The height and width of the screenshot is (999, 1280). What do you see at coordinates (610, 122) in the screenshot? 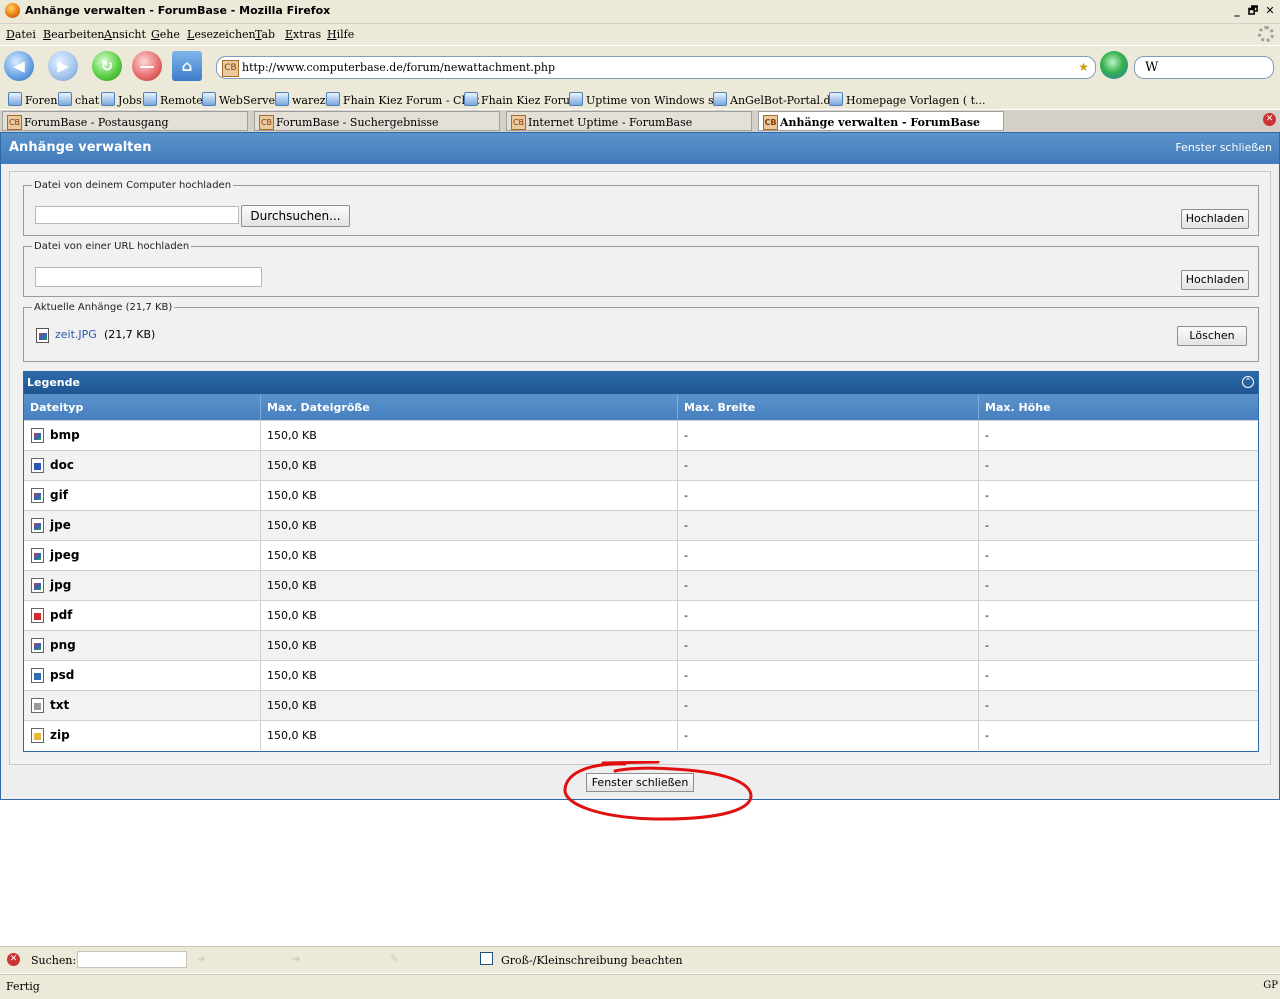
I see `tab-label: Internet Uptime - ForumBase` at bounding box center [610, 122].